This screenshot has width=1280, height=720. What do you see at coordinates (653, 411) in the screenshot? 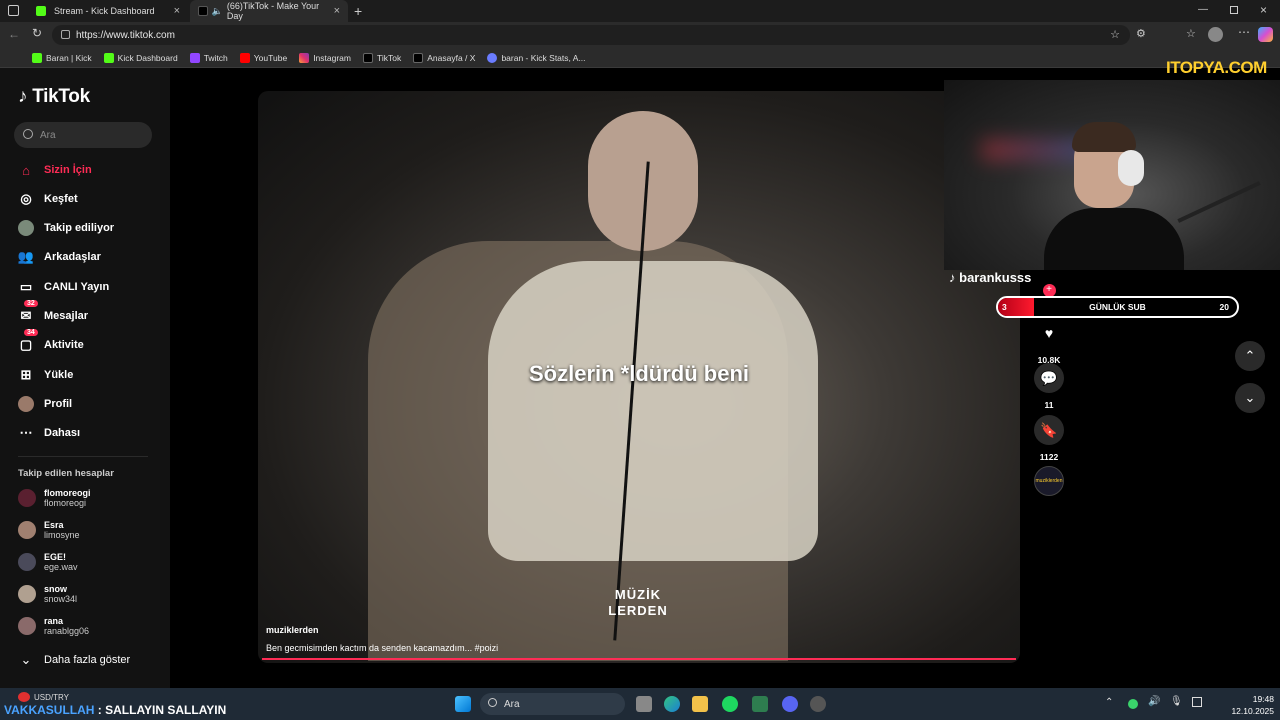
I see `video-shirt` at bounding box center [653, 411].